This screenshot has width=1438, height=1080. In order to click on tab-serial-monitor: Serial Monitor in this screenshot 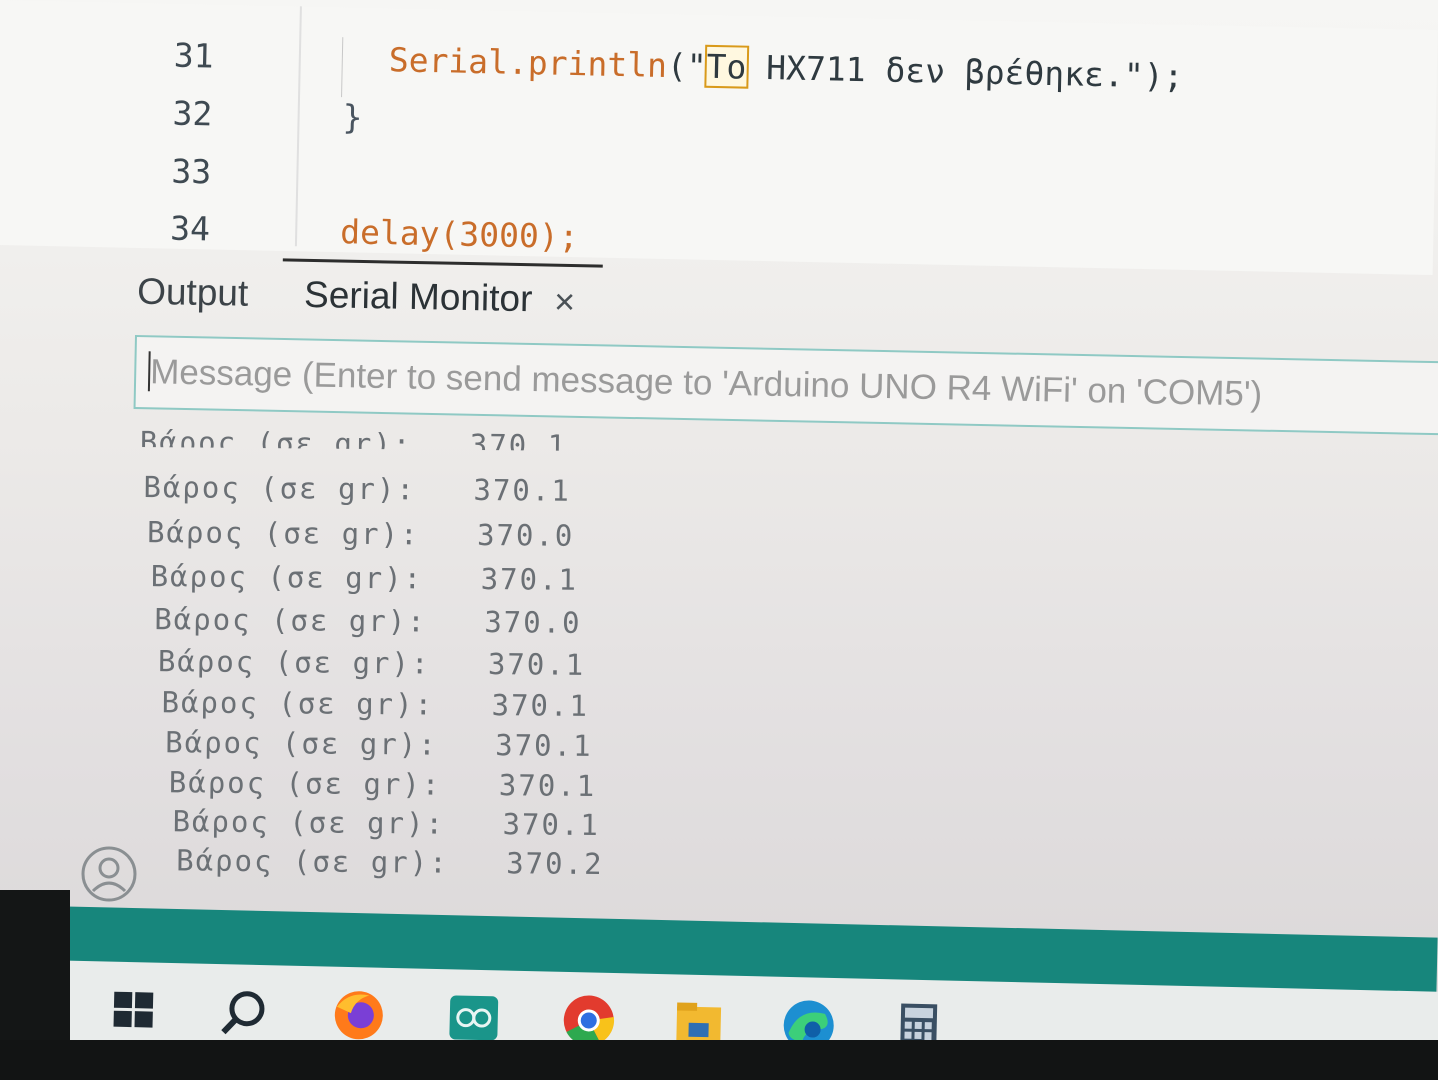, I will do `click(418, 297)`.